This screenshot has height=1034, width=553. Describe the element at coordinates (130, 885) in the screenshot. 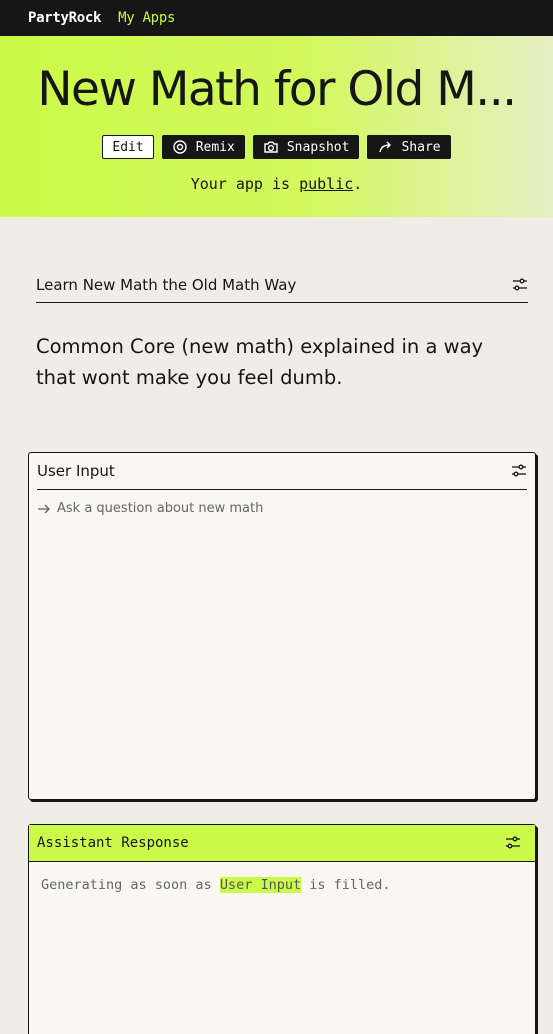

I see `status-prefix: Generating as soon as` at that location.